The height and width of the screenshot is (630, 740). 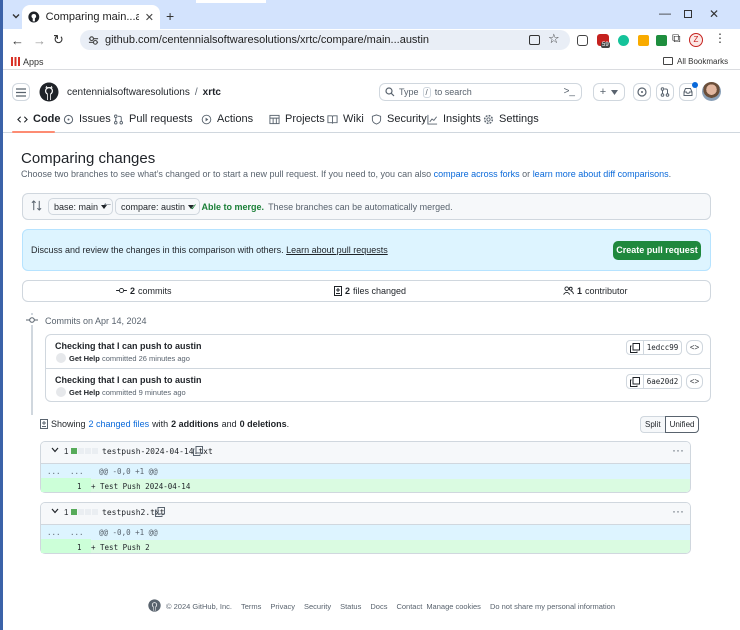 What do you see at coordinates (554, 39) in the screenshot?
I see `bookmark-star-icon: ☆` at bounding box center [554, 39].